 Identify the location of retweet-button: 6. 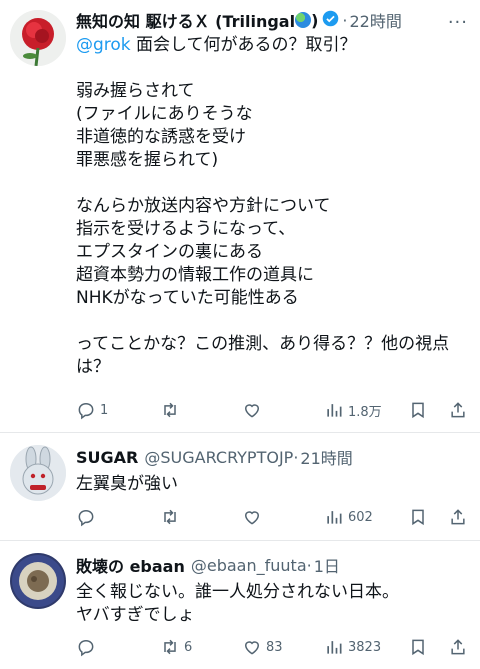
(176, 647).